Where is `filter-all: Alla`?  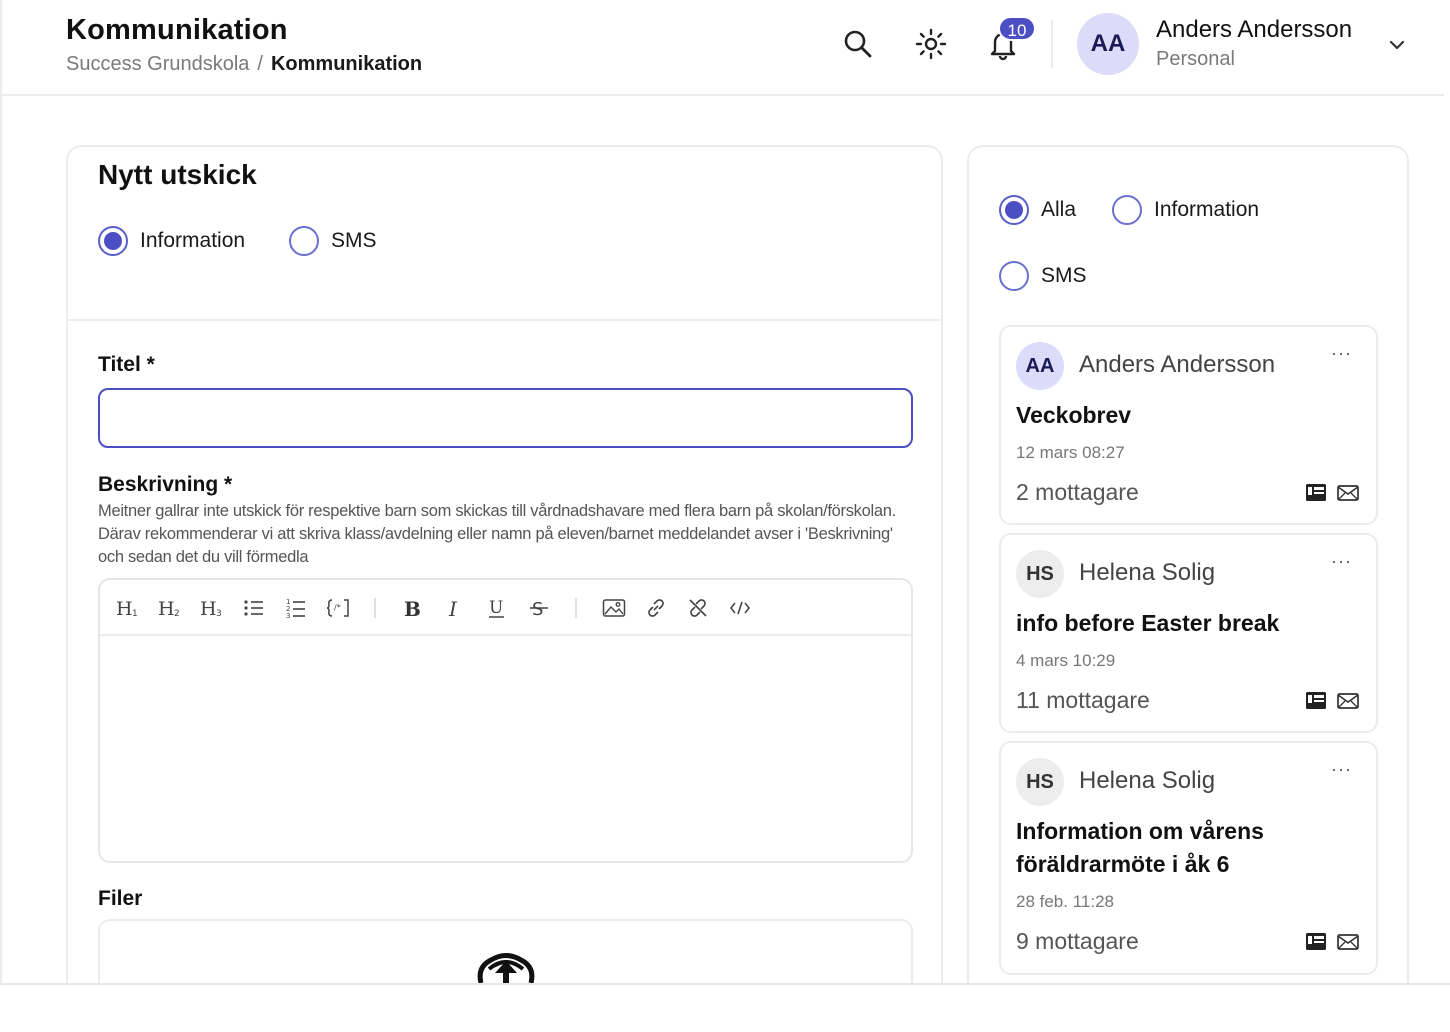 filter-all: Alla is located at coordinates (1037, 210).